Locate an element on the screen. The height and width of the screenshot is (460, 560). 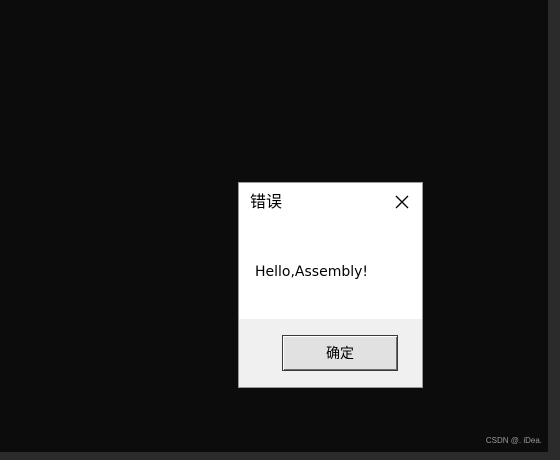
dialog-body: Hello,Assembly! is located at coordinates (330, 270).